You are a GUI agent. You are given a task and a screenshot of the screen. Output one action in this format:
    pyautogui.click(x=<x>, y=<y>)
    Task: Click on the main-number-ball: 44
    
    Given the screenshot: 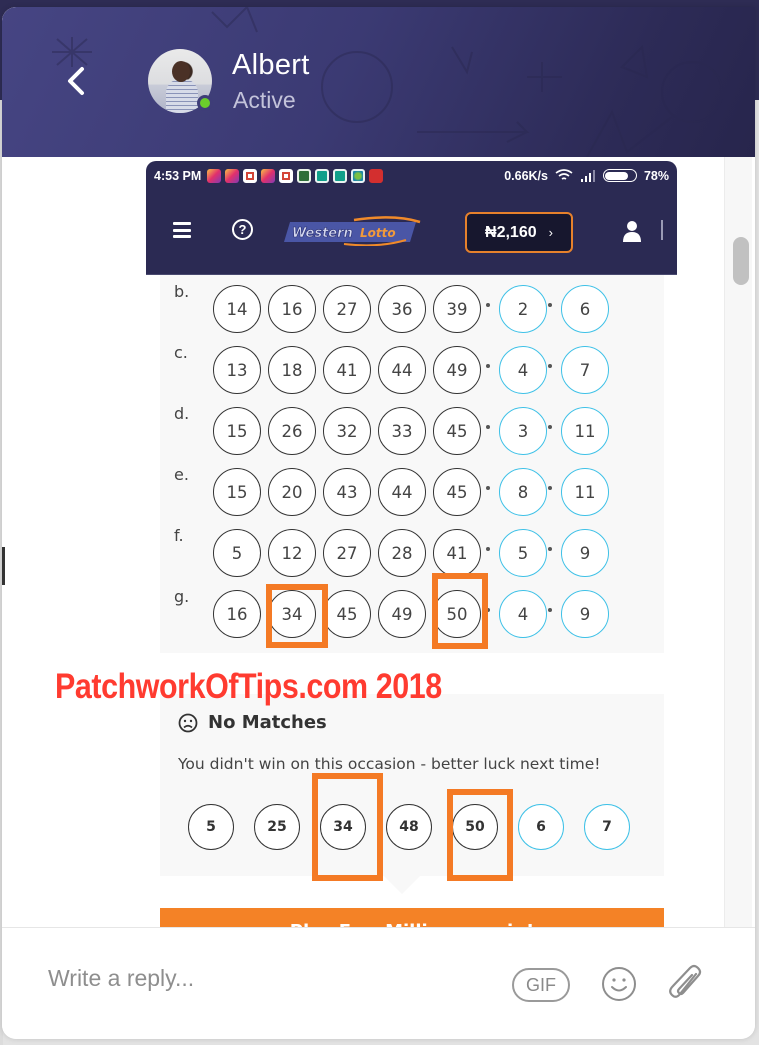 What is the action you would take?
    pyautogui.click(x=402, y=370)
    